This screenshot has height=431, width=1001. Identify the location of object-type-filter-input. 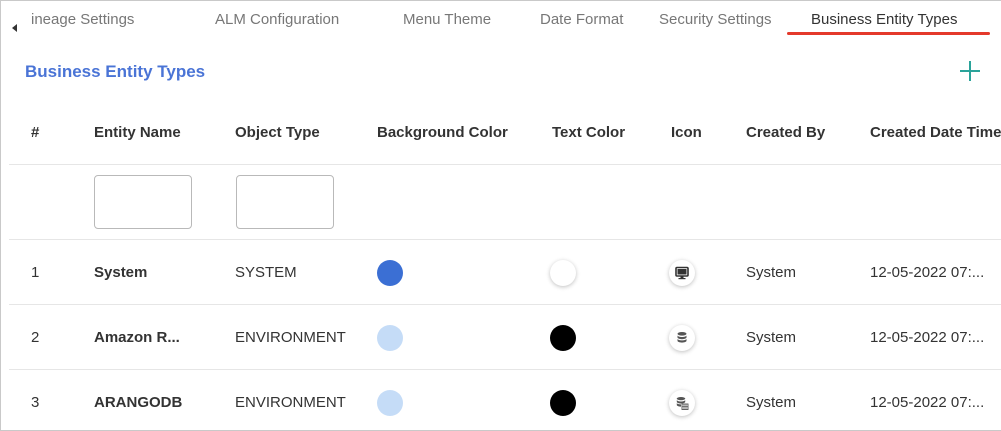
(285, 202).